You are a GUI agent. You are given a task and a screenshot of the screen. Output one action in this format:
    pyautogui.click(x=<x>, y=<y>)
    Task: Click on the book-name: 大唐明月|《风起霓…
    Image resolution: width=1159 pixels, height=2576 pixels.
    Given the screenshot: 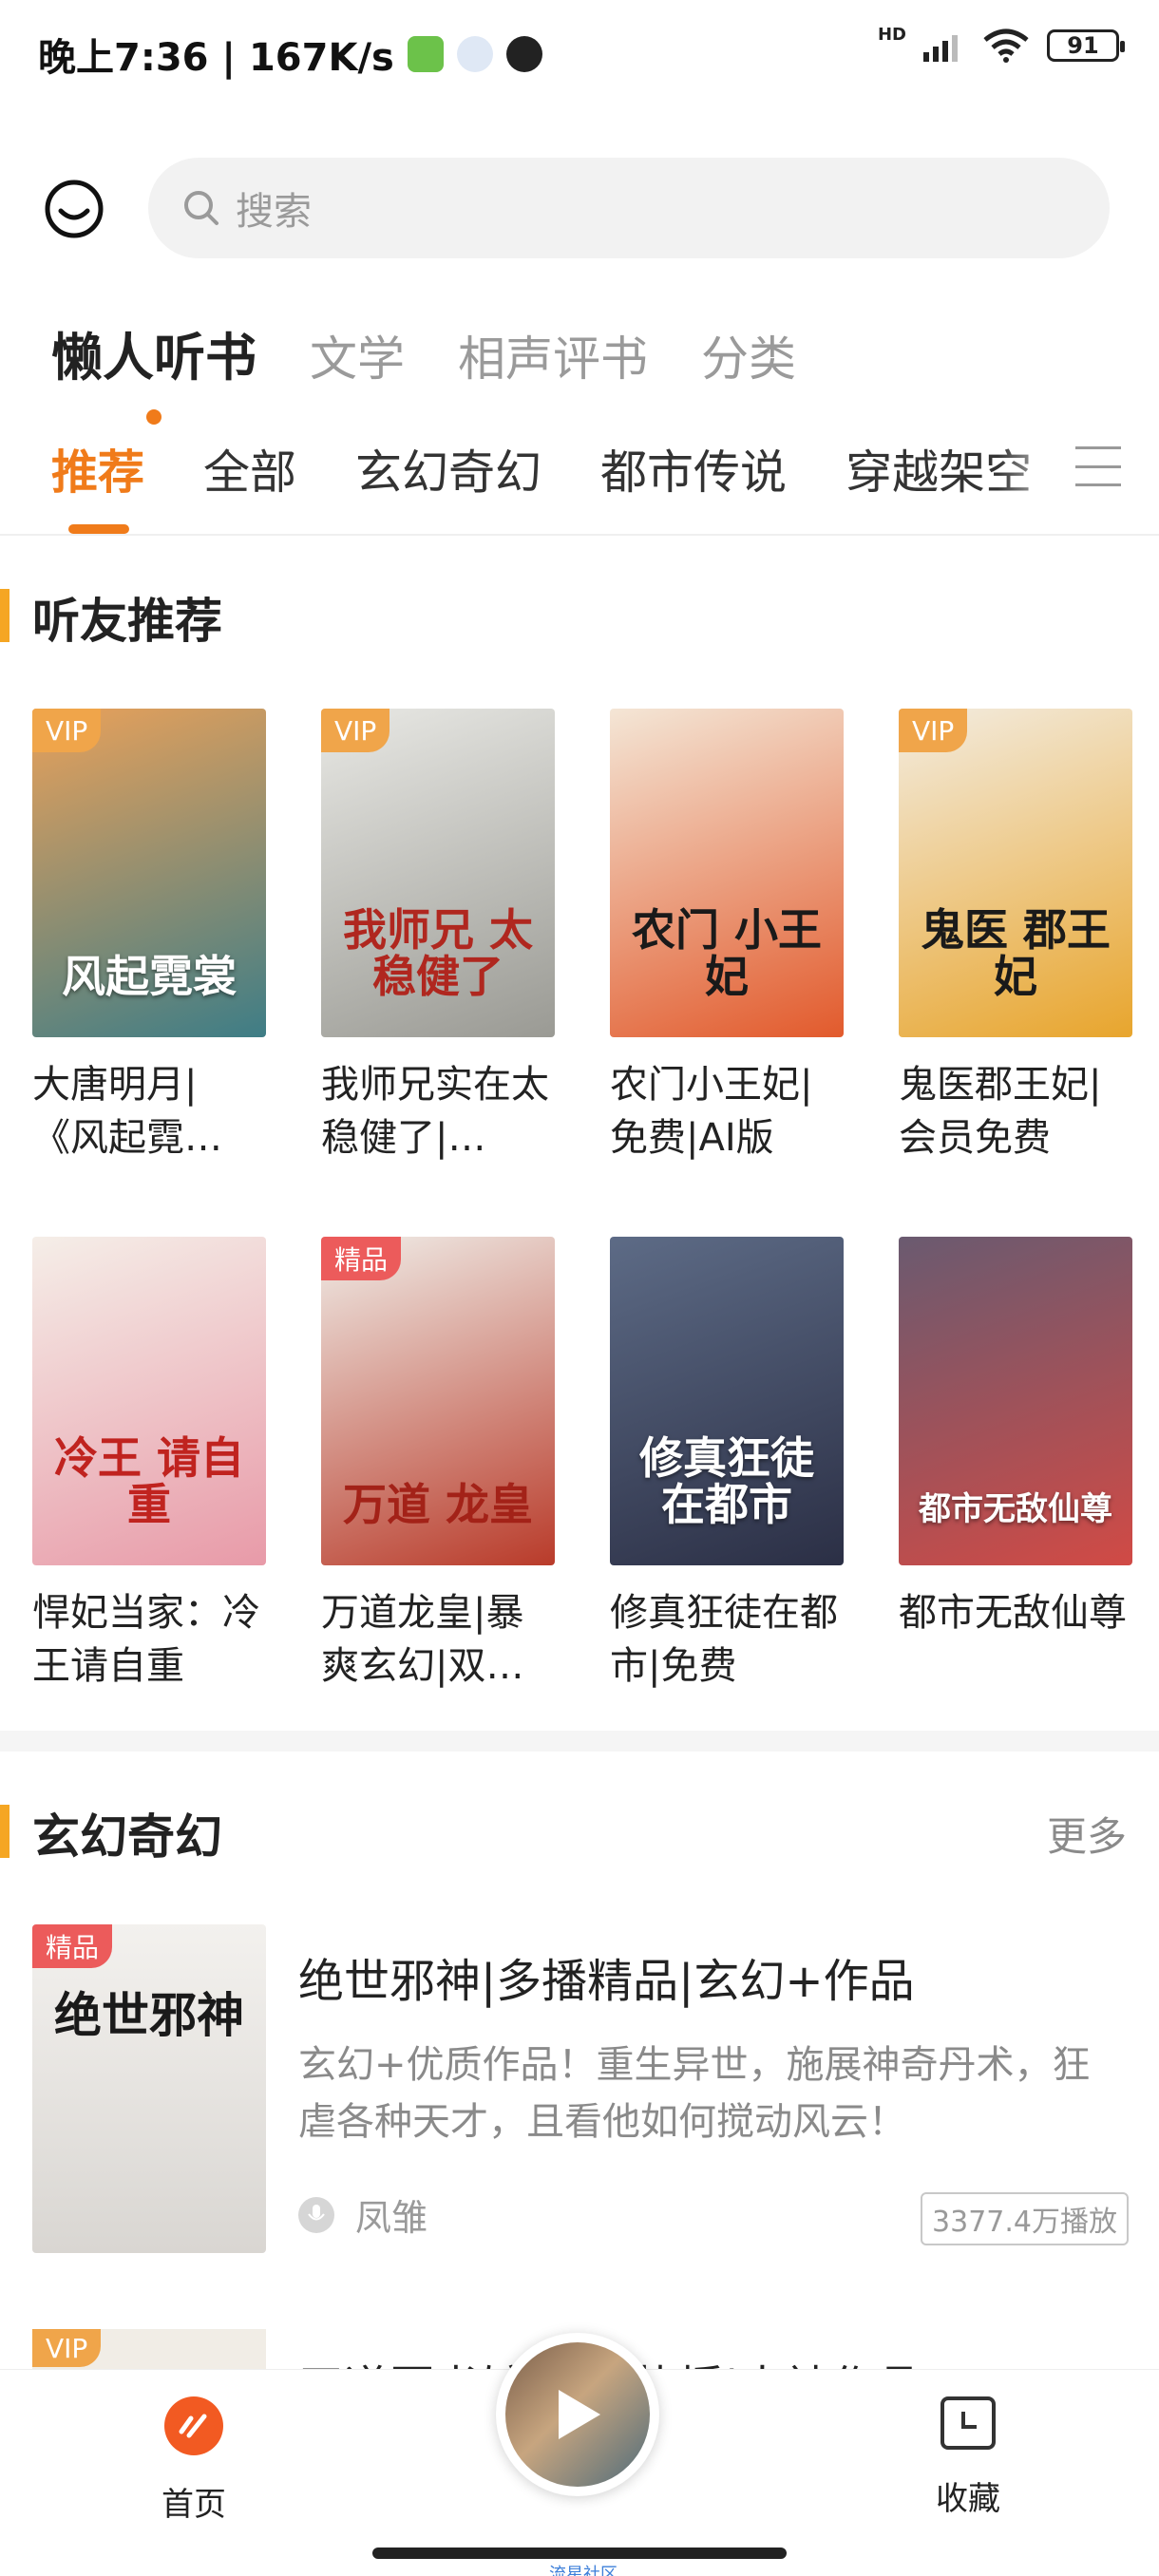 What is the action you would take?
    pyautogui.click(x=127, y=1111)
    